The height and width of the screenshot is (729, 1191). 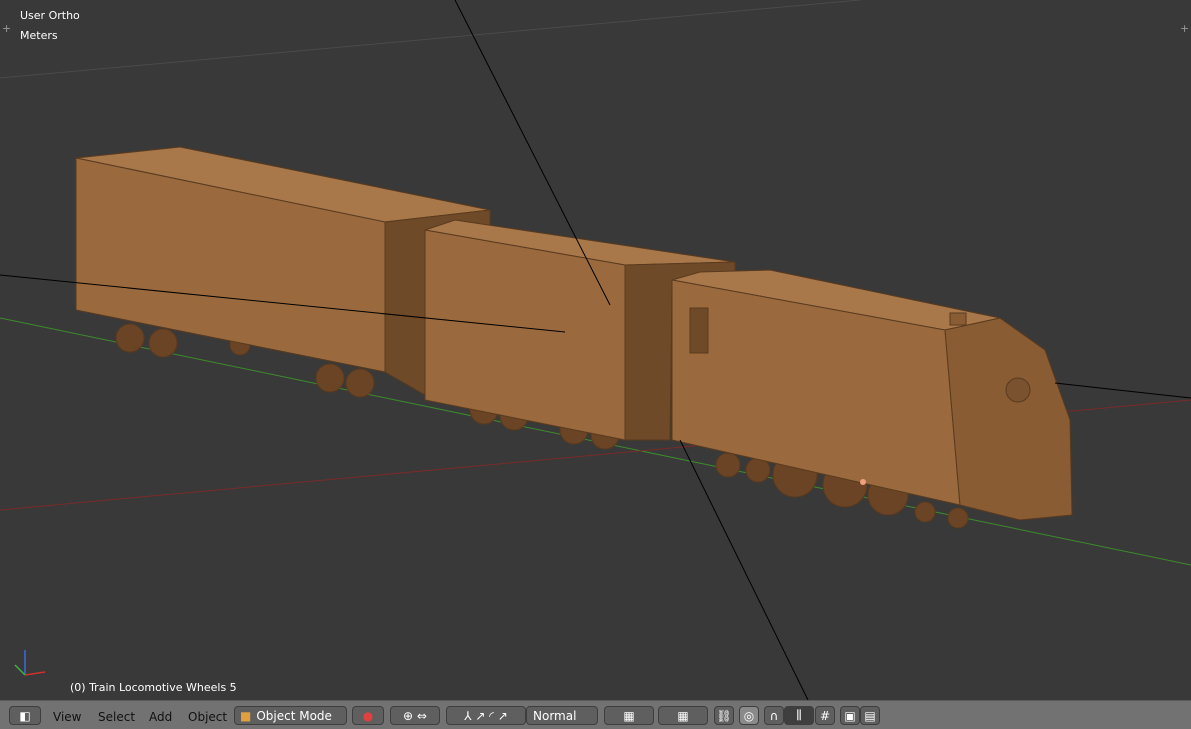 What do you see at coordinates (1018, 390) in the screenshot?
I see `loco-headlight` at bounding box center [1018, 390].